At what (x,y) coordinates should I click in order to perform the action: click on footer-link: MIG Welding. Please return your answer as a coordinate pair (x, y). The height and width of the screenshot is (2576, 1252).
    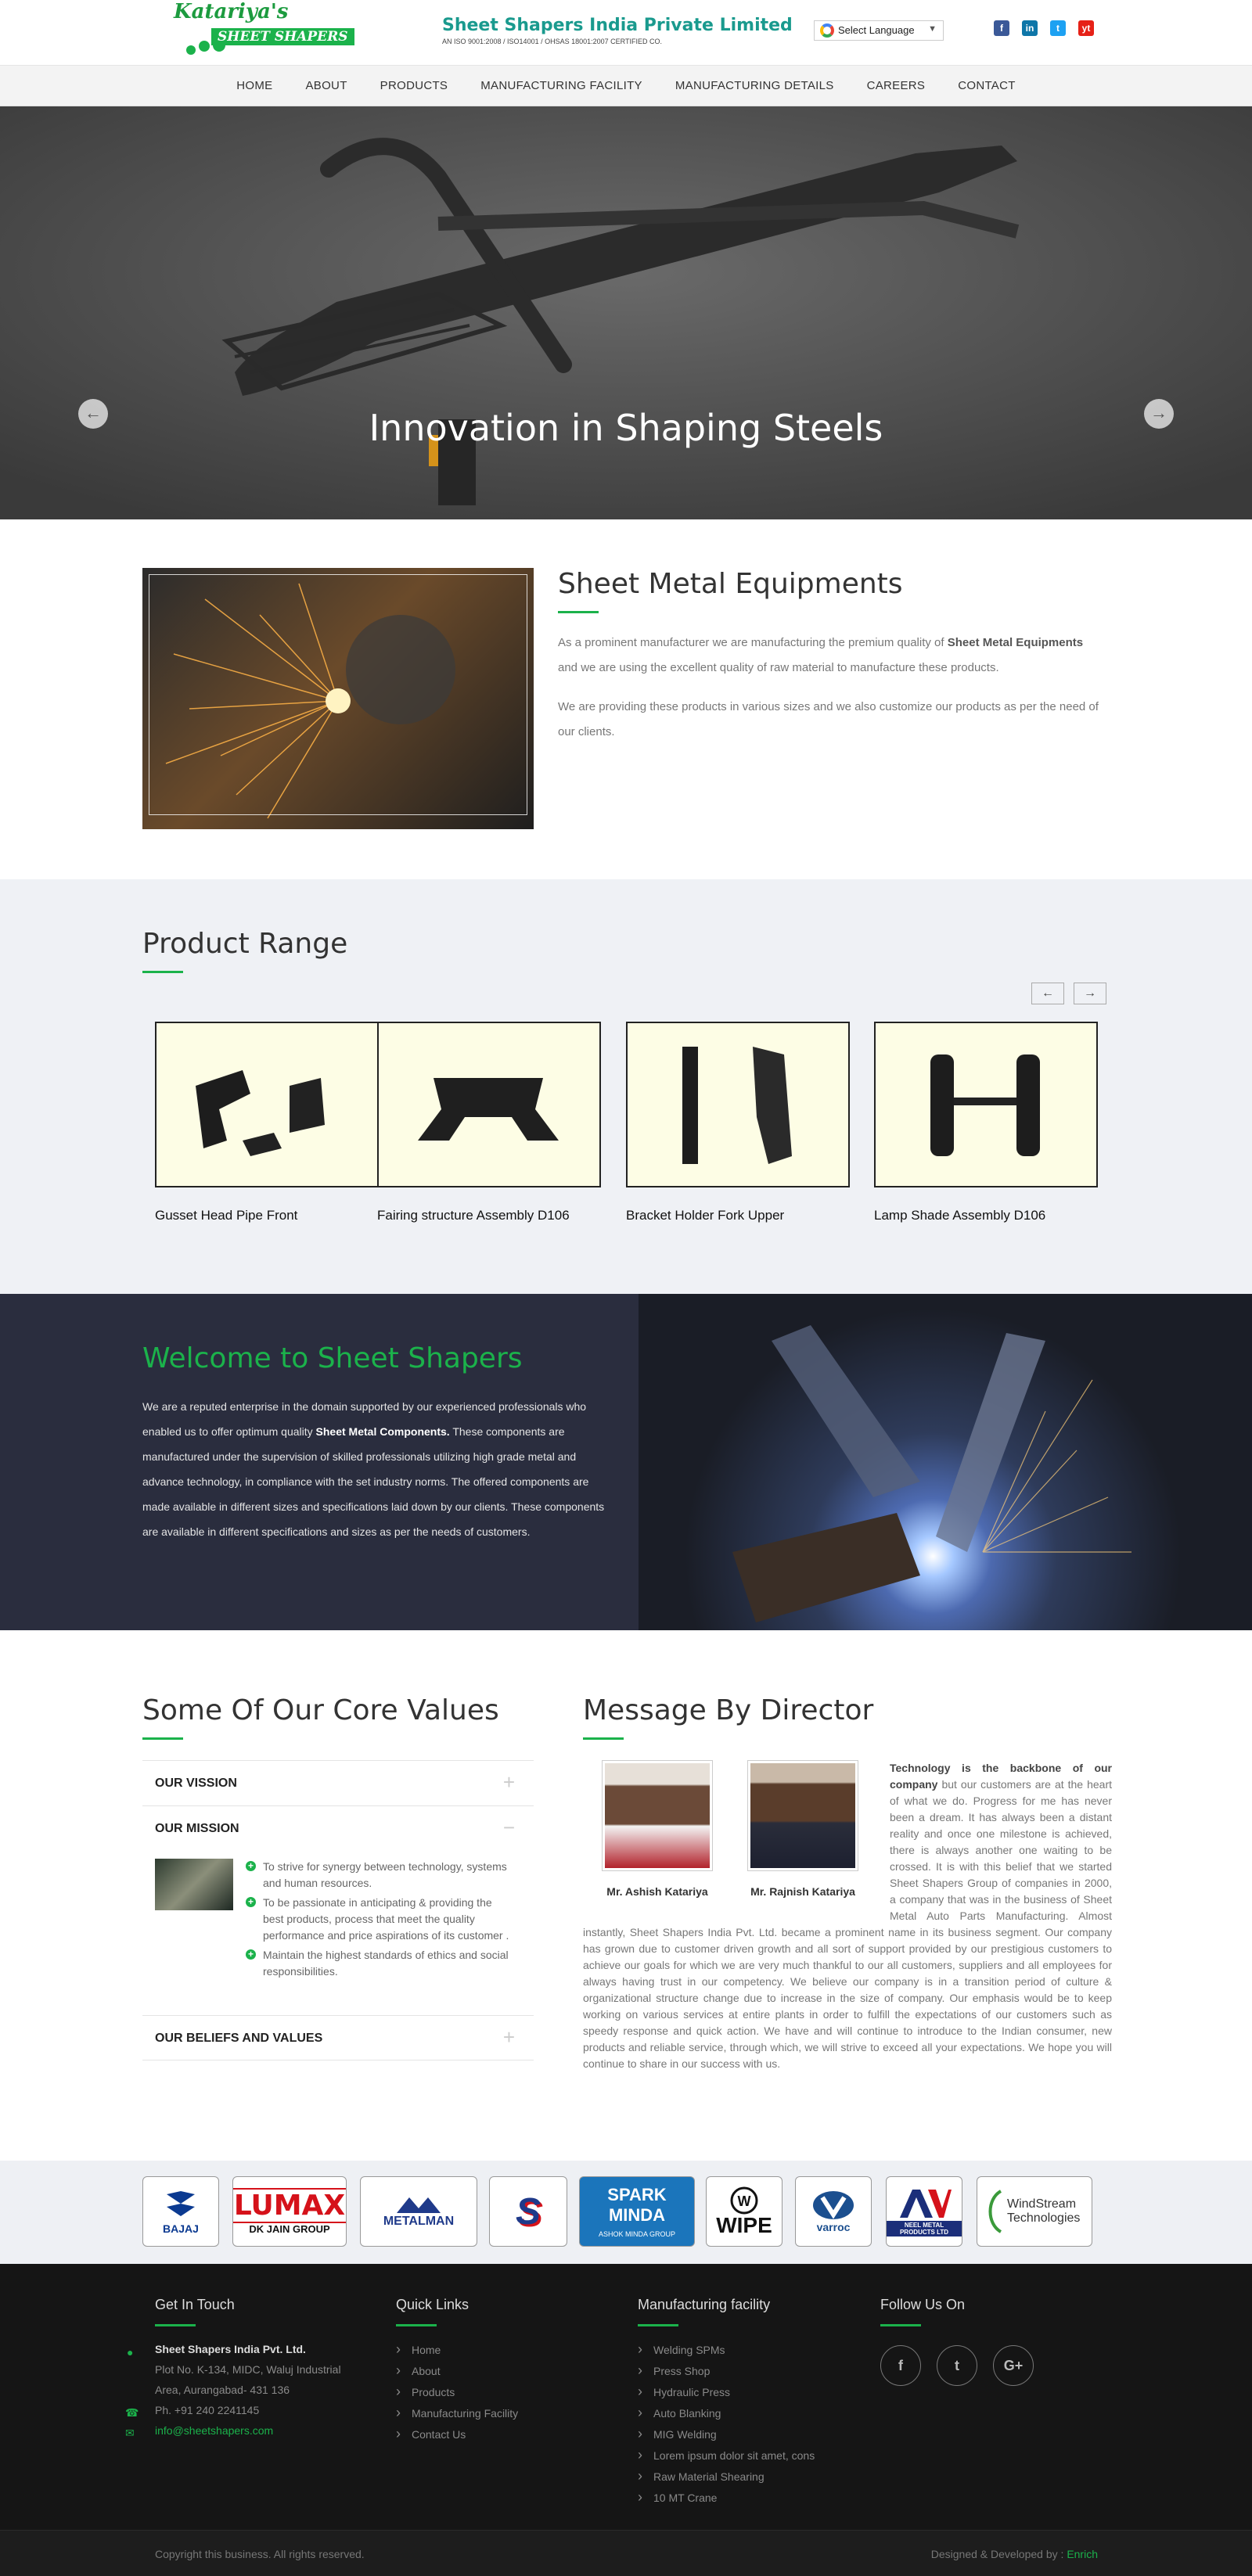
    Looking at the image, I should click on (726, 2434).